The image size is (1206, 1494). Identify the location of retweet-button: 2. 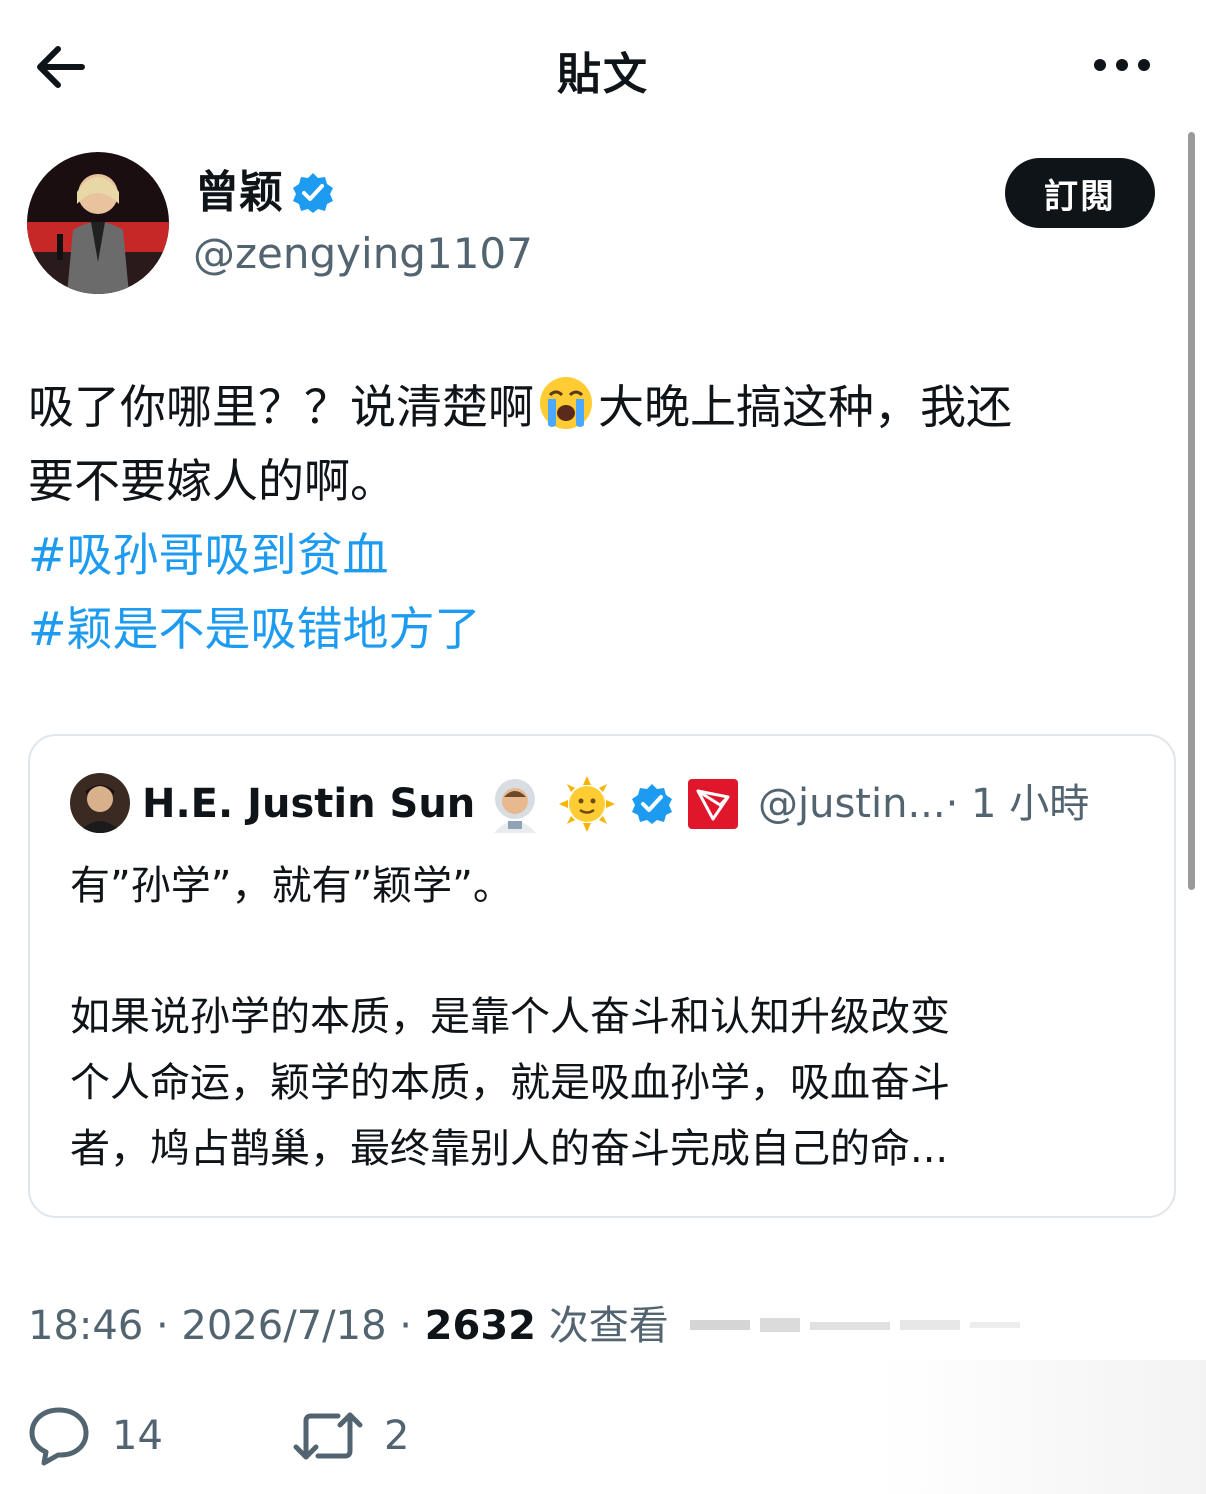
(350, 1436).